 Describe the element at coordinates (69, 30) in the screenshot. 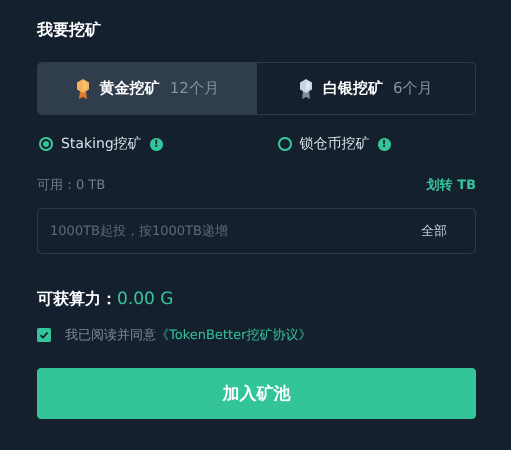

I see `section-title: 我要挖矿` at that location.